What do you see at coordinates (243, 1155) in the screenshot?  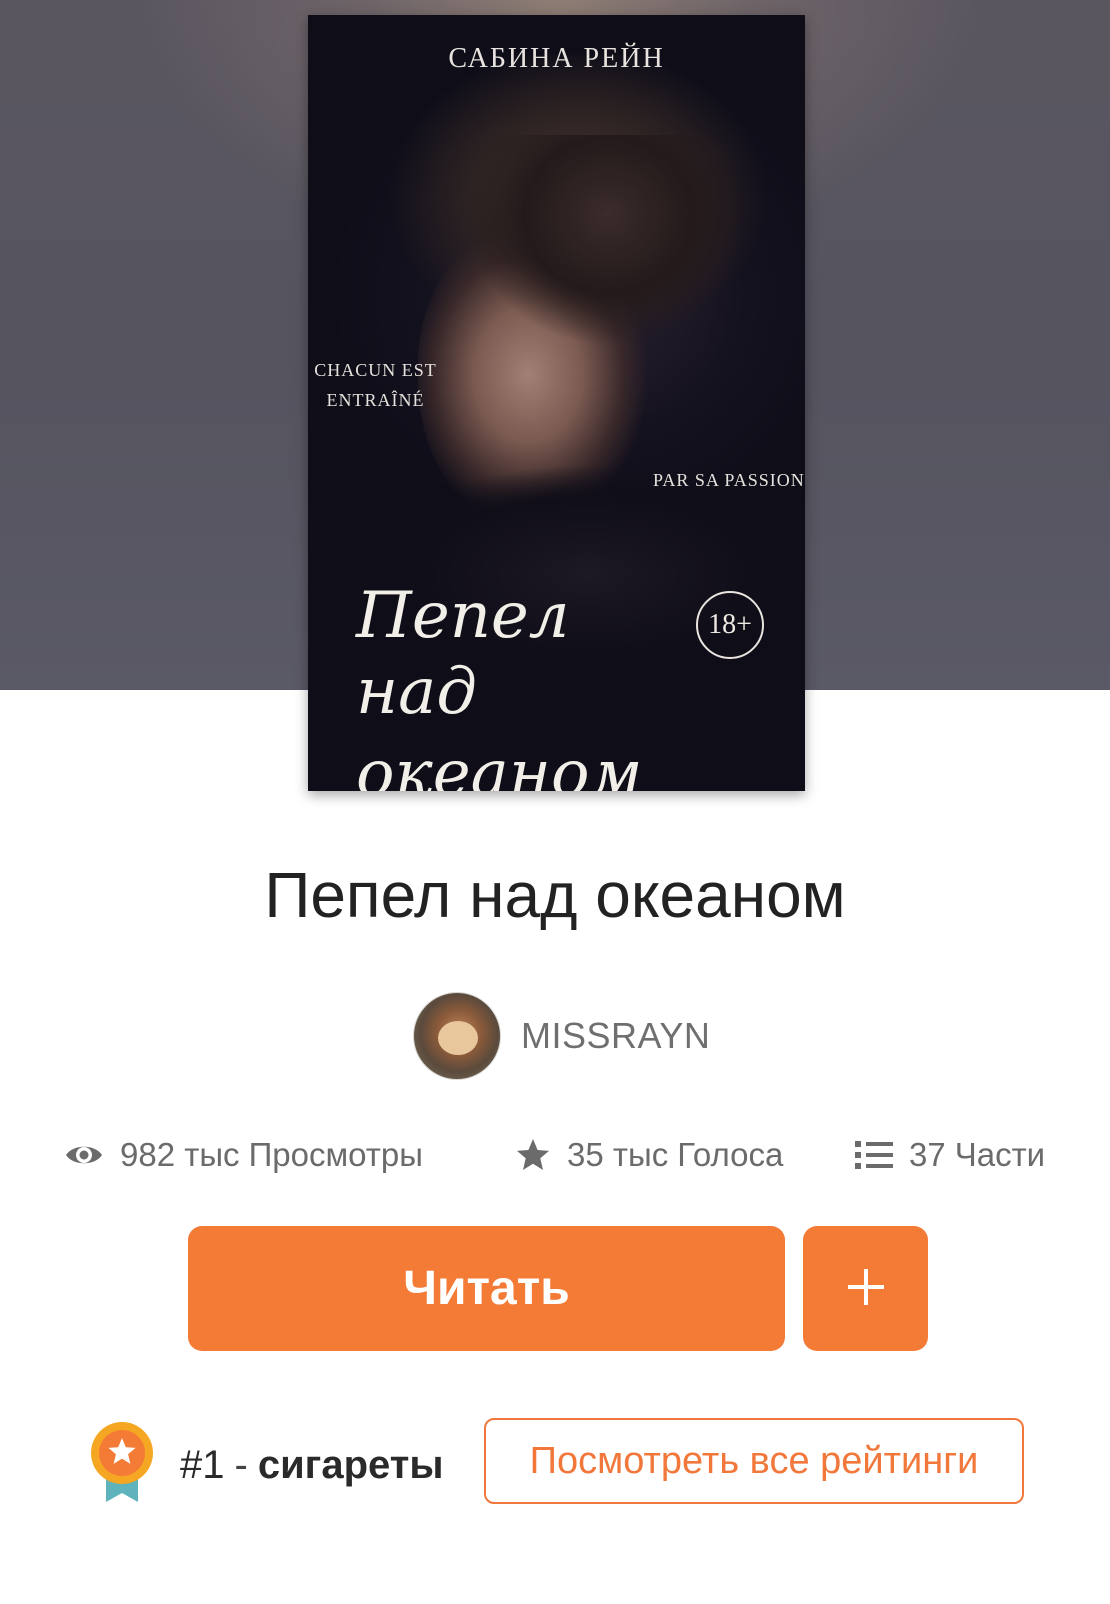 I see `views-stat: 982 тыс Просмотры` at bounding box center [243, 1155].